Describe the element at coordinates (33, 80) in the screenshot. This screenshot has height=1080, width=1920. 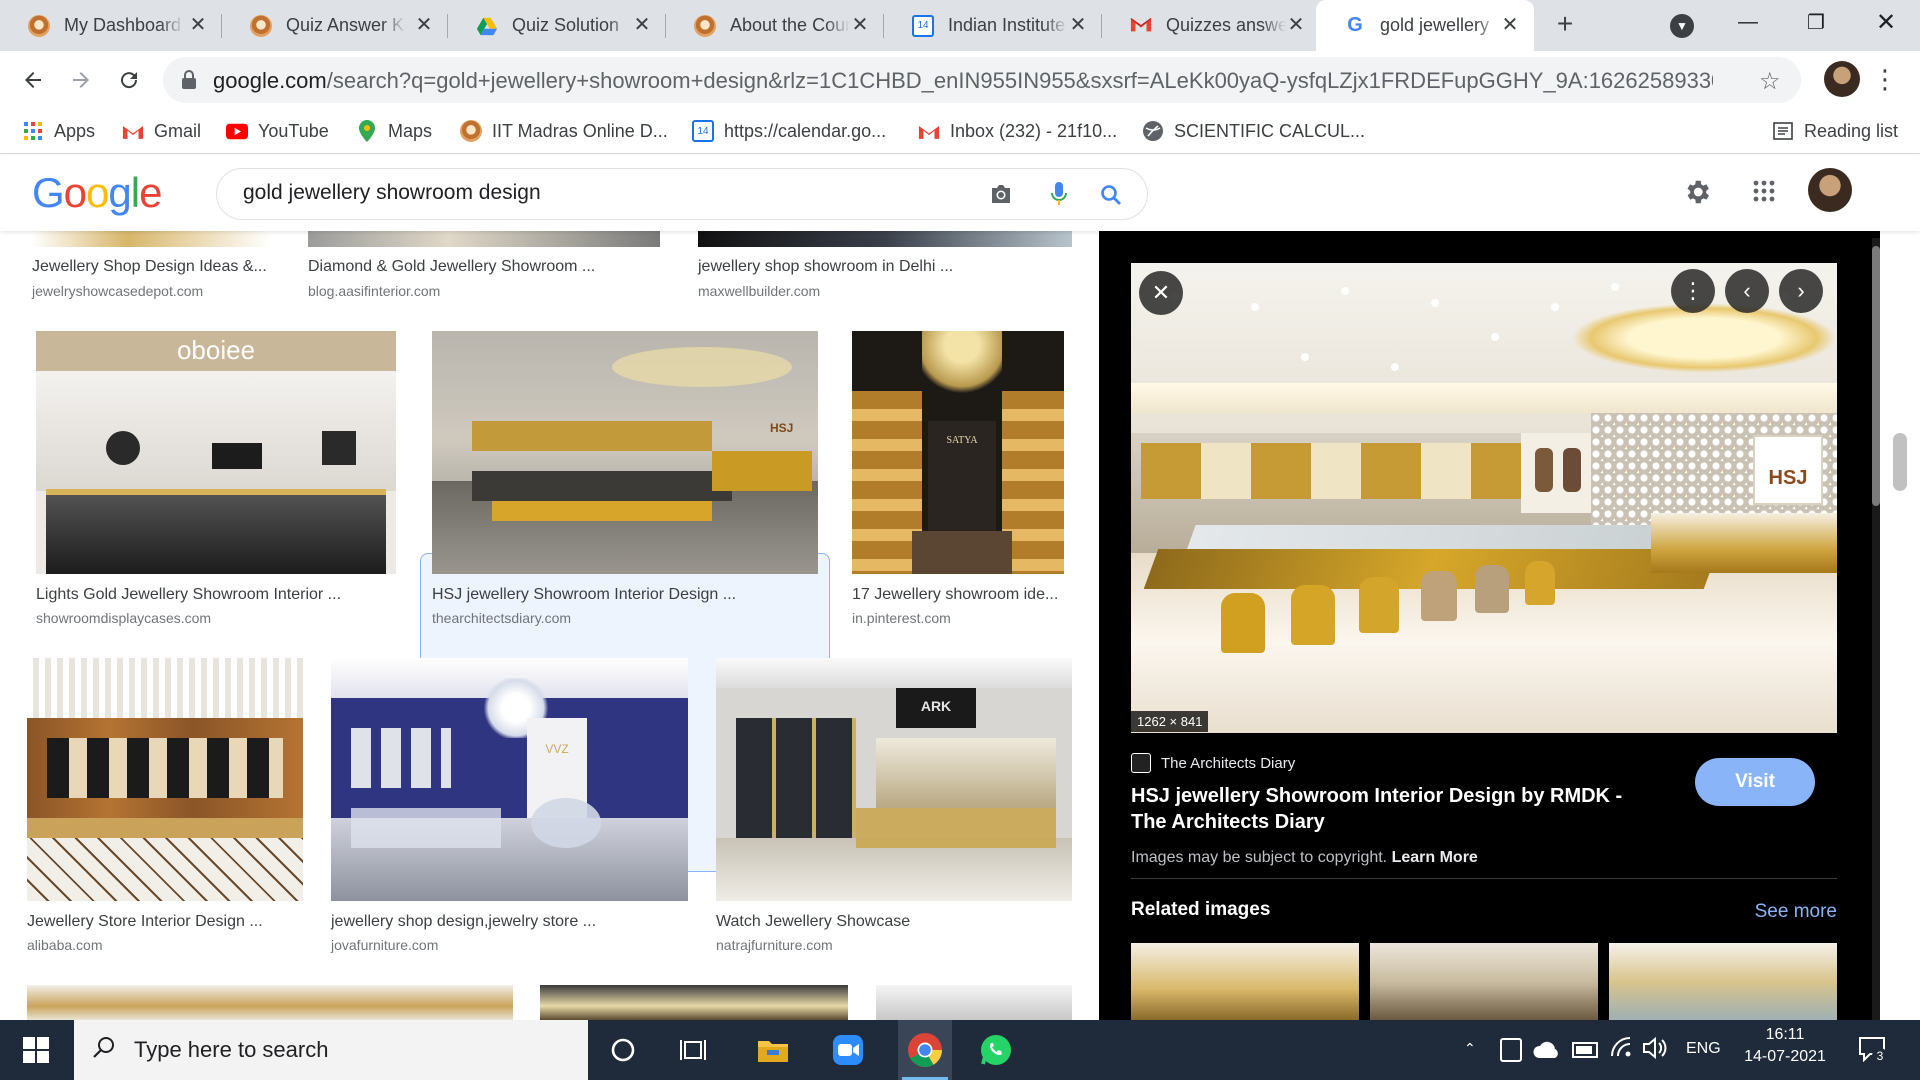
I see `back-icon` at that location.